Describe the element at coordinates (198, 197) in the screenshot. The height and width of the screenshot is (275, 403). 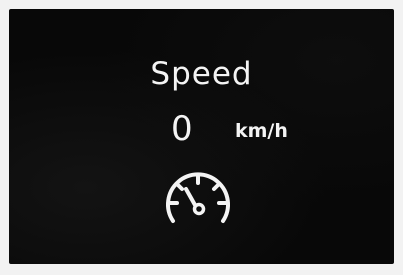
I see `speedometer-icon` at that location.